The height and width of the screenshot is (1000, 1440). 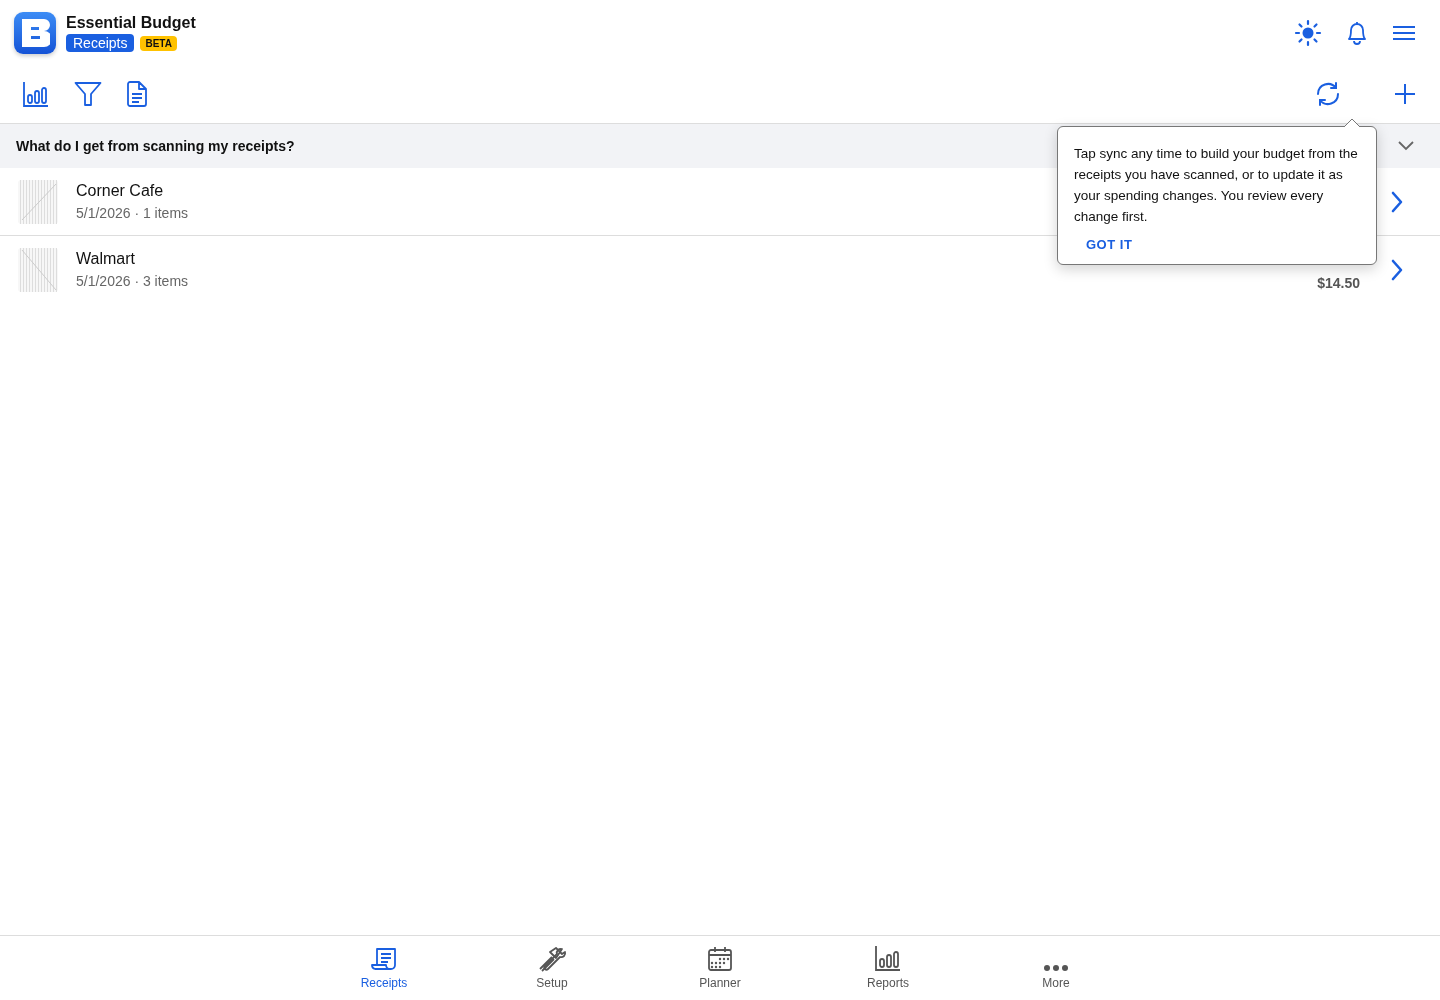 What do you see at coordinates (384, 959) in the screenshot?
I see `receipt-icon` at bounding box center [384, 959].